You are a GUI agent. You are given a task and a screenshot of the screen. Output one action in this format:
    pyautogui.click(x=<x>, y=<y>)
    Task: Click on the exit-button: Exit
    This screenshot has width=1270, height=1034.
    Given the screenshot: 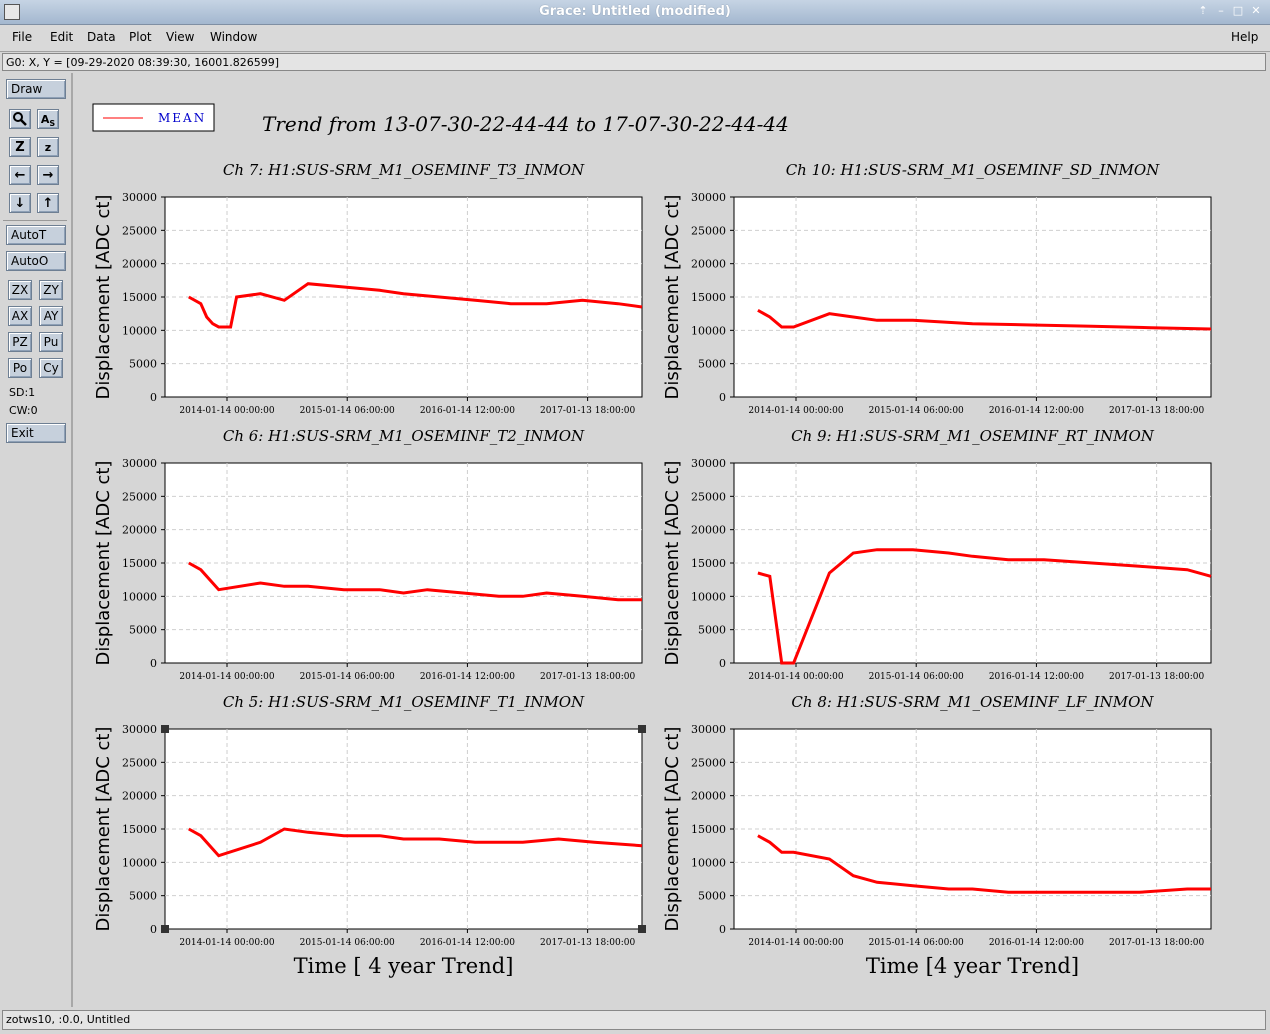 What is the action you would take?
    pyautogui.click(x=36, y=433)
    